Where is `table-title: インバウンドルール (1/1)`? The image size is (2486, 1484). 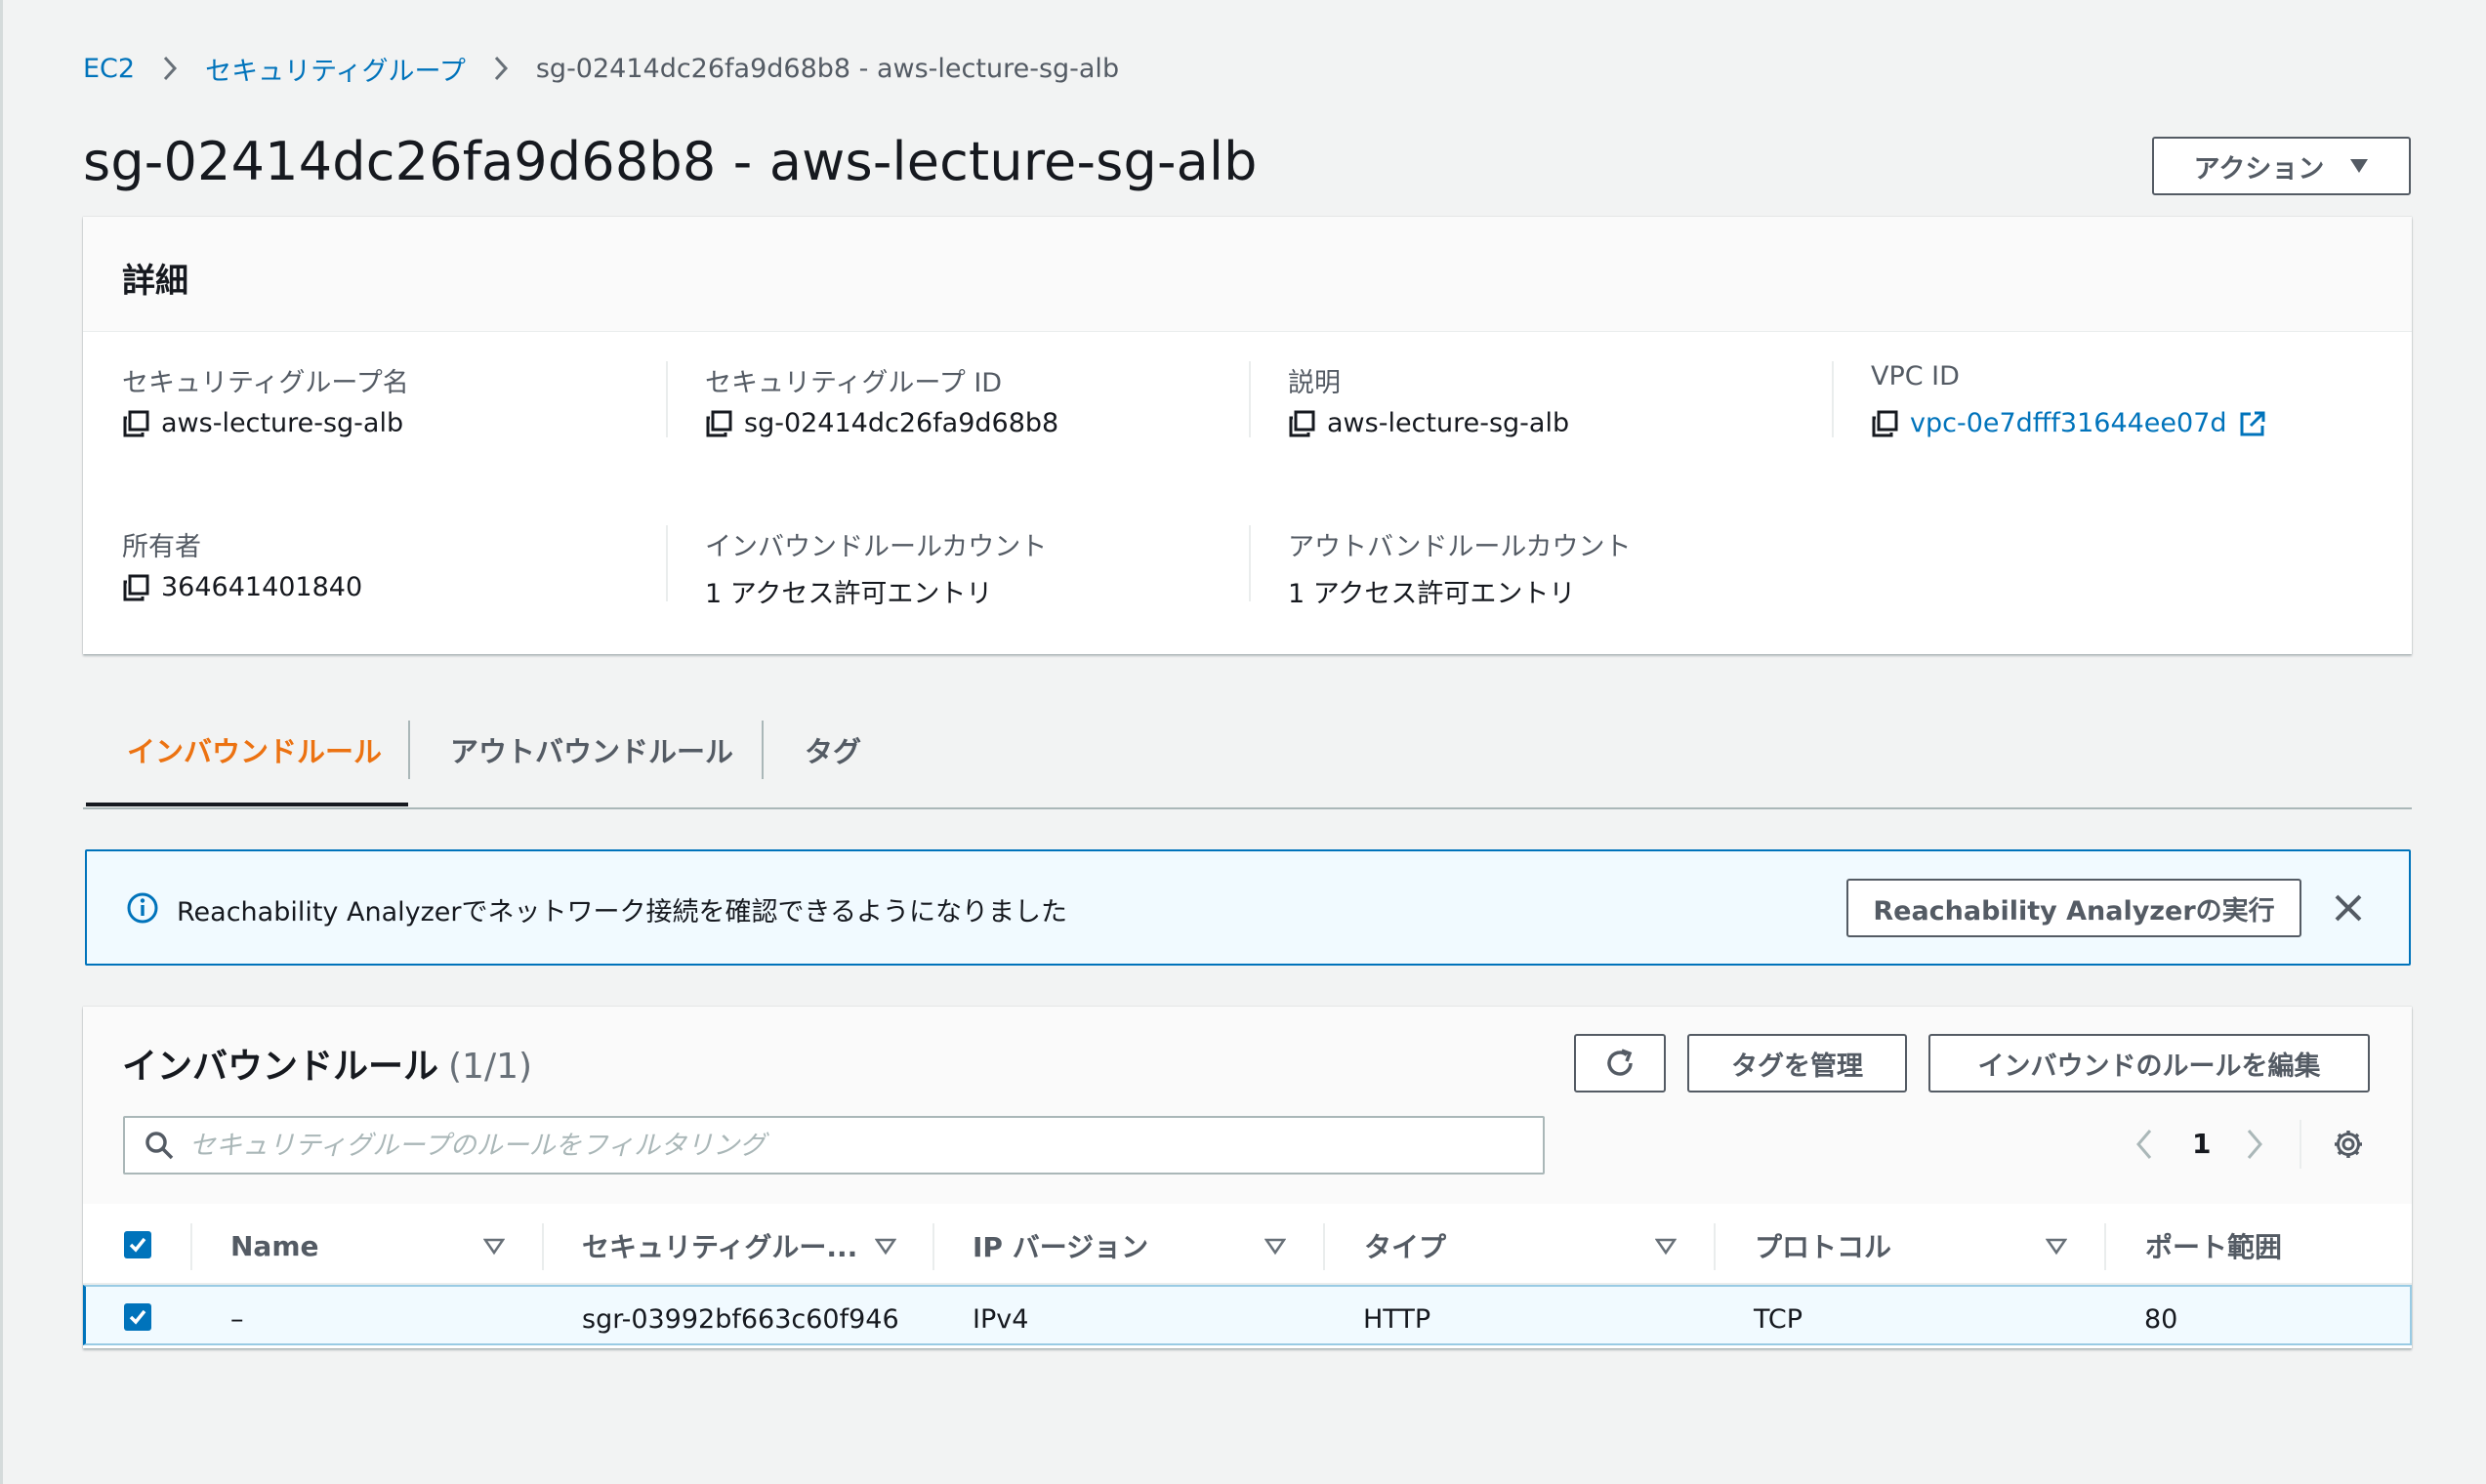
table-title: インバウンドルール (1/1) is located at coordinates (327, 1064).